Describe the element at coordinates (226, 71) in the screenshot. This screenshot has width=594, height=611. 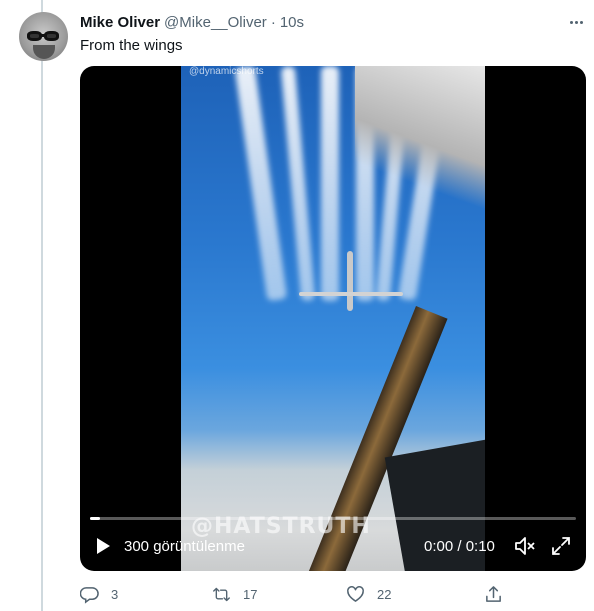
I see `top-watermark: @dynamicshorts` at that location.